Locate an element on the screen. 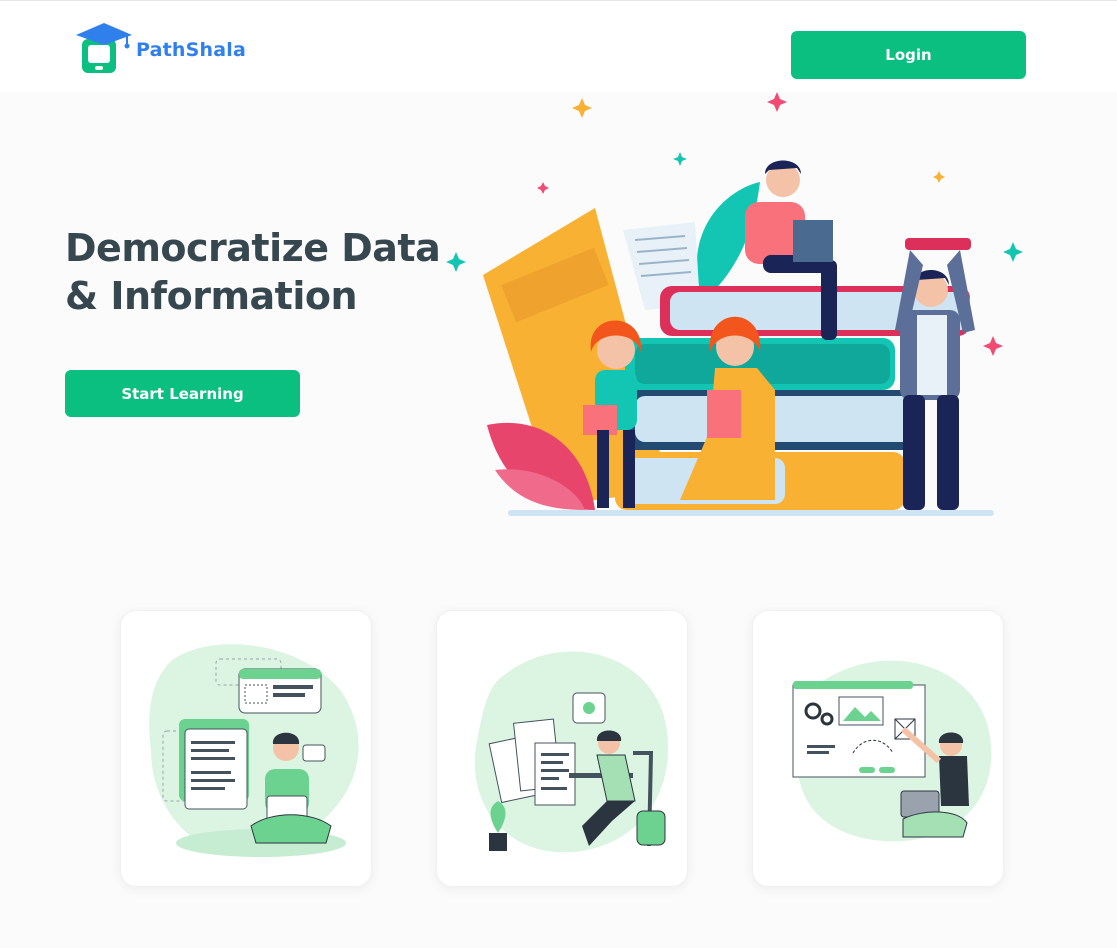 This screenshot has width=1117, height=948. developer-with-laptop-illustration is located at coordinates (254, 750).